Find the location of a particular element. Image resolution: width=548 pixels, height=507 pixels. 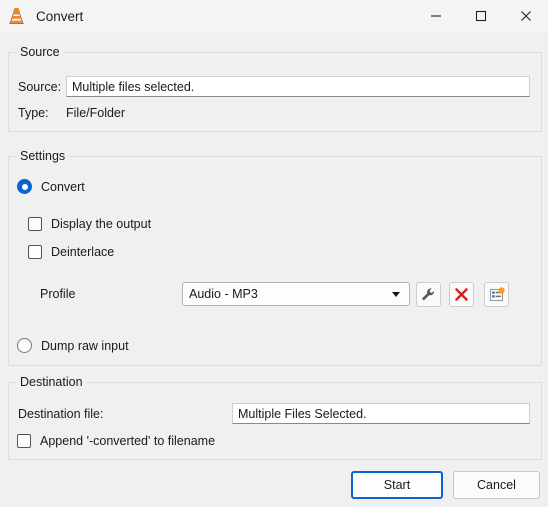

deinterlace-label: Deinterlace is located at coordinates (83, 252).